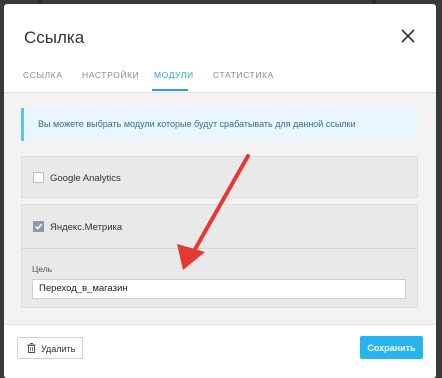 This screenshot has width=442, height=378. What do you see at coordinates (85, 178) in the screenshot?
I see `google-analytics-label: Google Analytics` at bounding box center [85, 178].